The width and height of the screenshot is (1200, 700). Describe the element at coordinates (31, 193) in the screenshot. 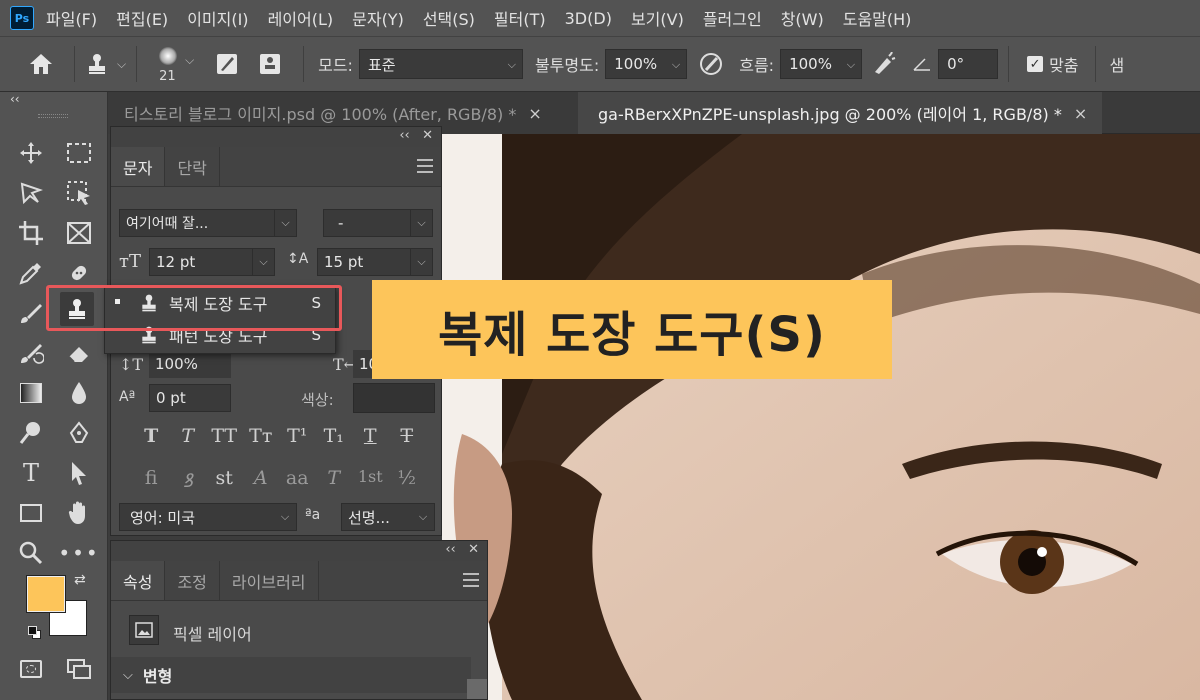

I see `lasso-tool-icon` at that location.